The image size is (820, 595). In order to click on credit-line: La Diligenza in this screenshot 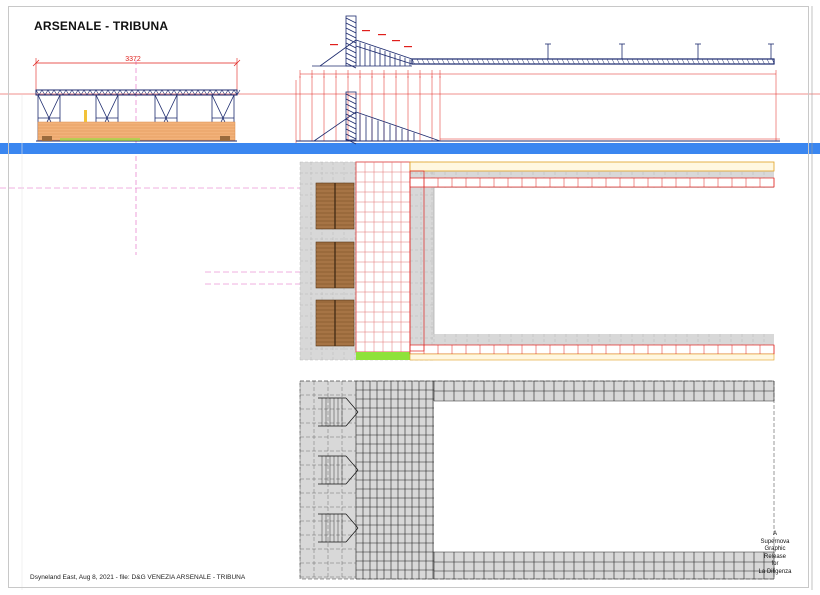, I will do `click(775, 571)`.